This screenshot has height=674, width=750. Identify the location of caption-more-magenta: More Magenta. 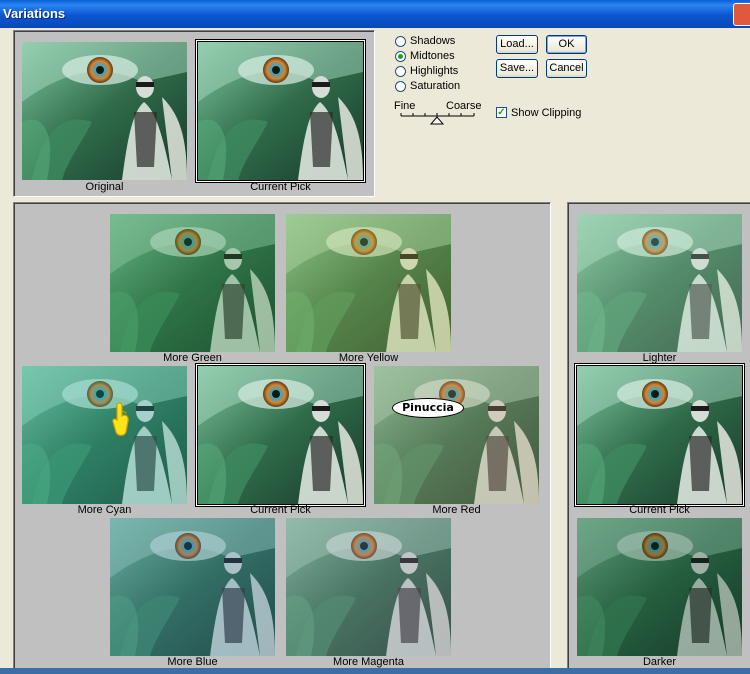
(368, 662).